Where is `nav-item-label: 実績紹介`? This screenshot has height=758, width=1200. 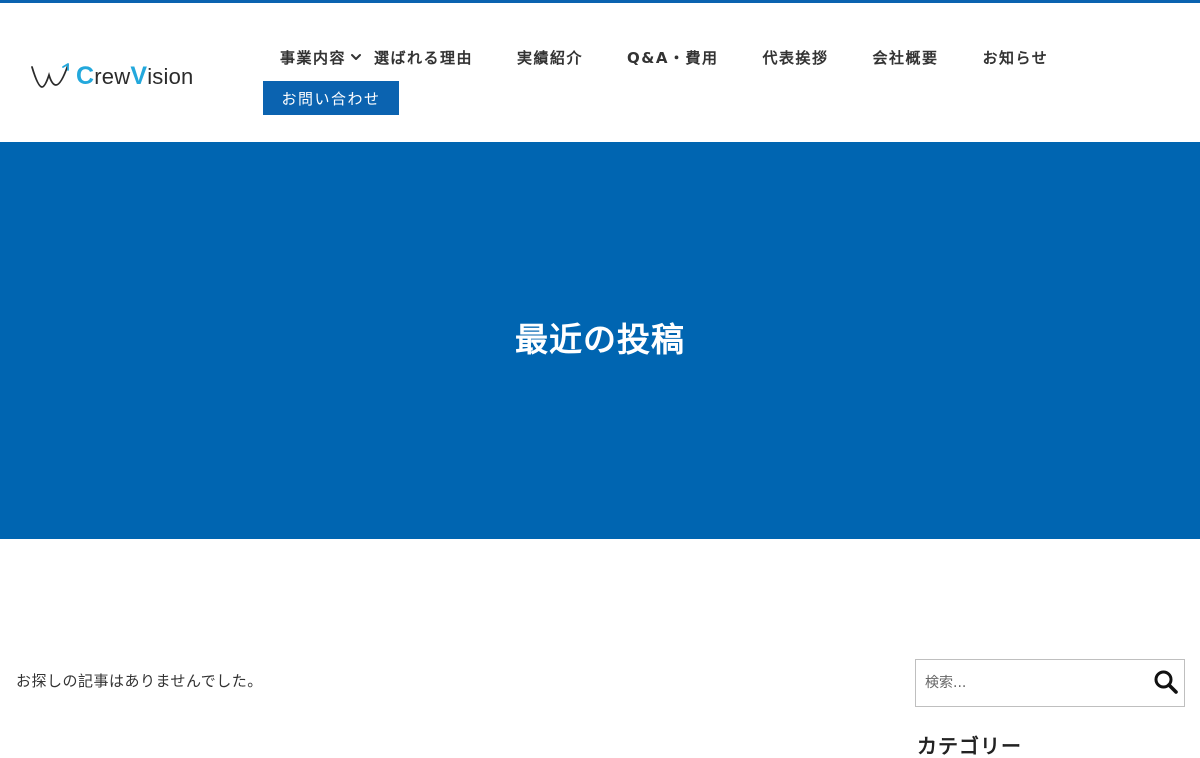
nav-item-label: 実績紹介 is located at coordinates (550, 57).